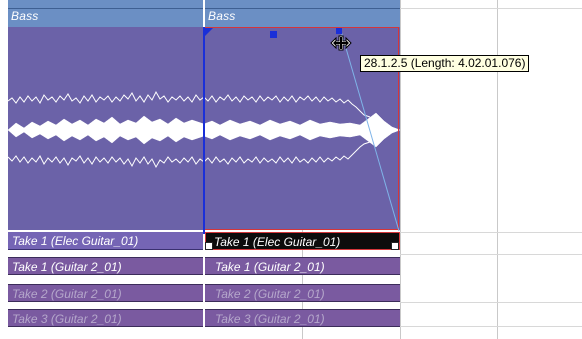 The width and height of the screenshot is (582, 339). What do you see at coordinates (302, 14) in the screenshot?
I see `part-header-right: Bass` at bounding box center [302, 14].